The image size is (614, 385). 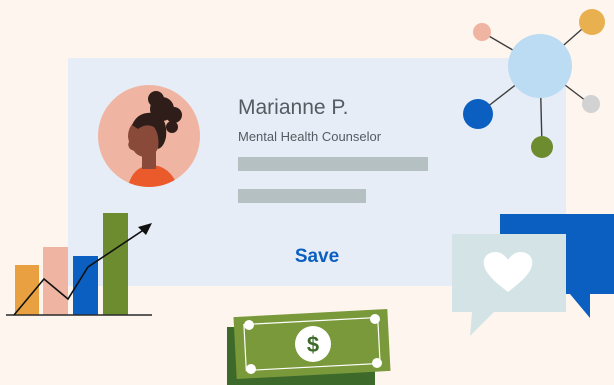 I want to click on dollar-bill-icon: $, so click(x=309, y=347).